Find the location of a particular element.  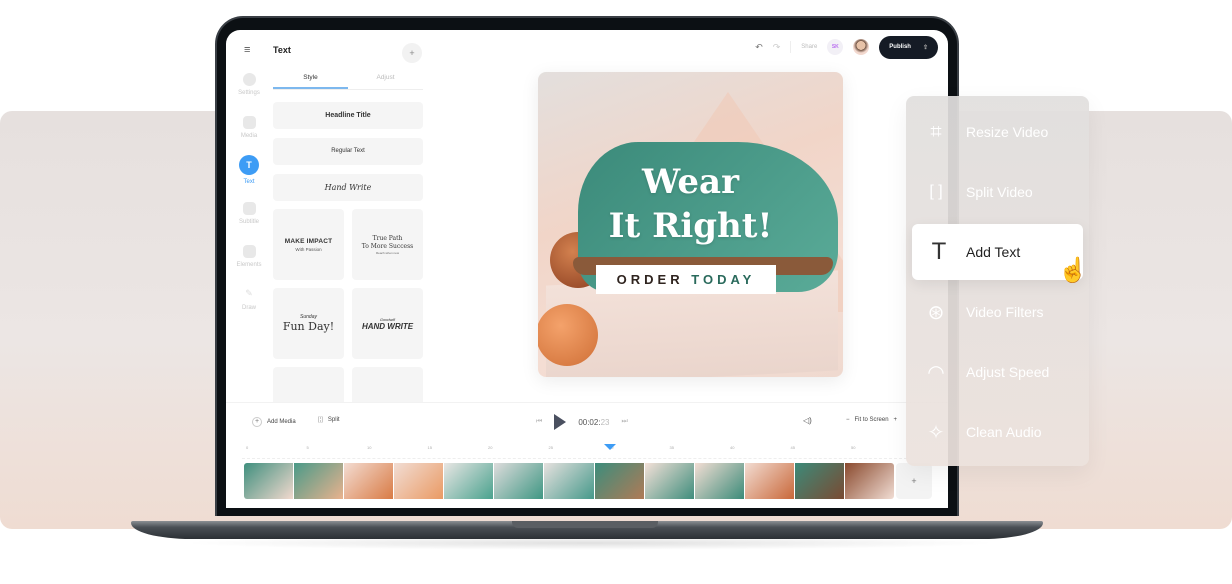

sparkle-icon: ✧ is located at coordinates (936, 432).